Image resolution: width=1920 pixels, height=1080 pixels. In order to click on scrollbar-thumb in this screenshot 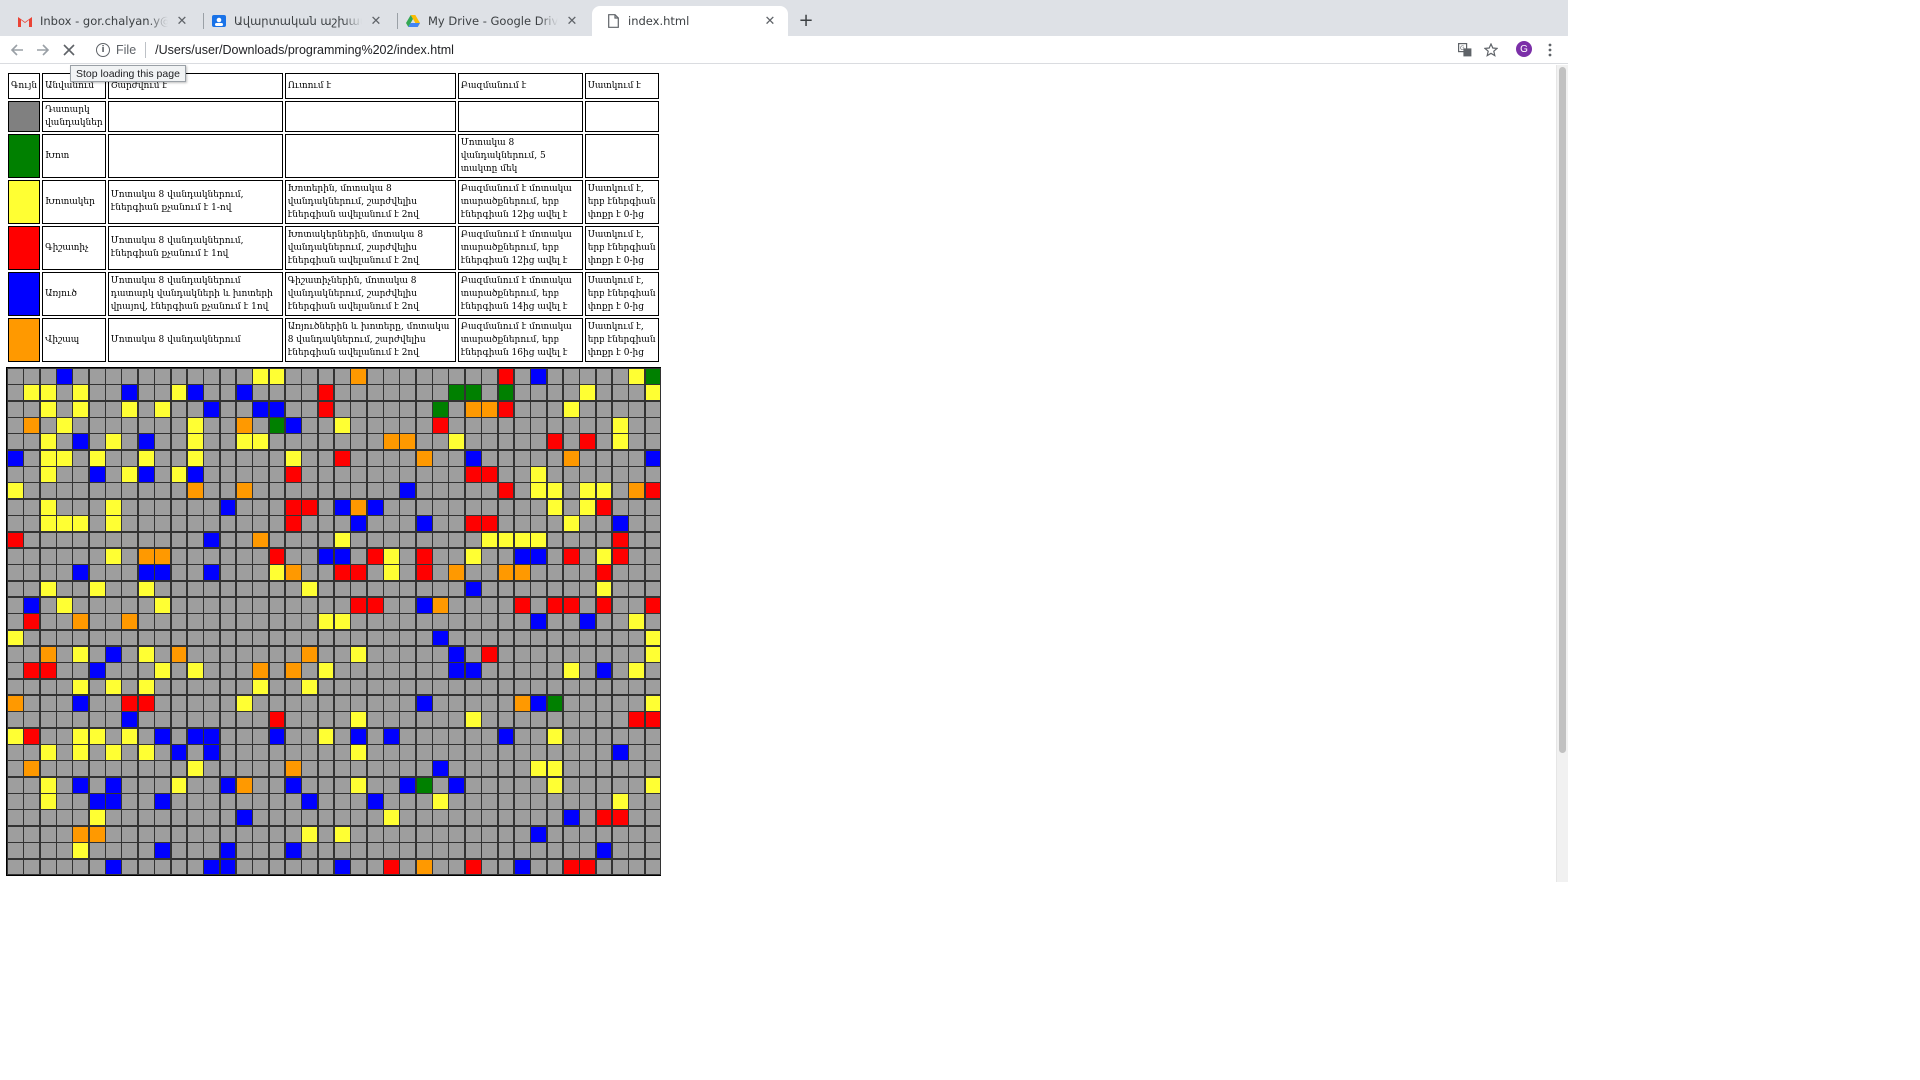, I will do `click(1562, 410)`.